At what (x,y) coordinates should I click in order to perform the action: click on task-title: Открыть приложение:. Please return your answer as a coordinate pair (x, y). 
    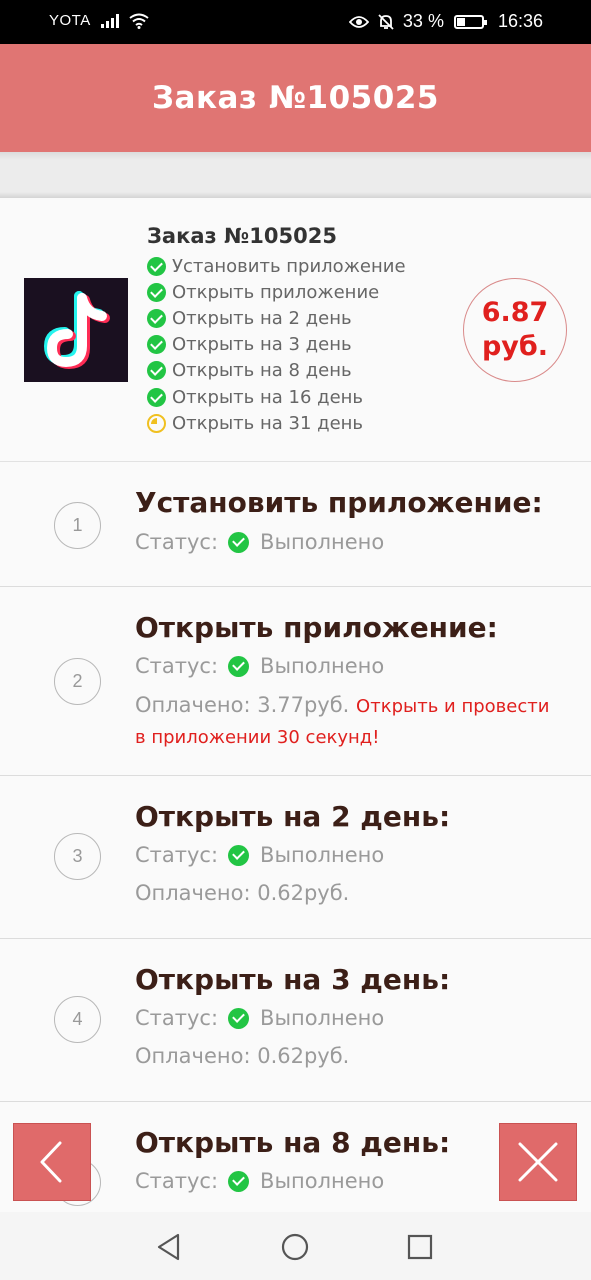
    Looking at the image, I should click on (316, 627).